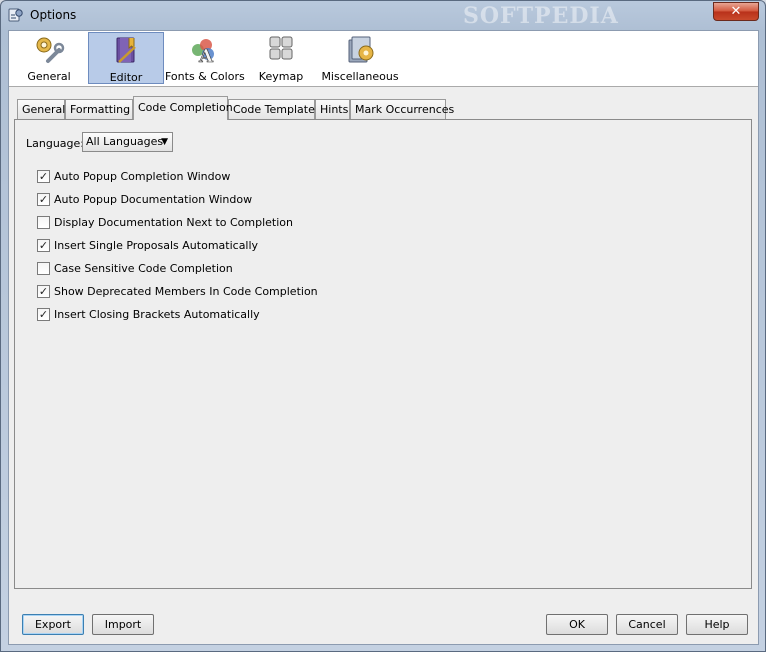  What do you see at coordinates (205, 76) in the screenshot?
I see `category-label: Fonts & Colors` at bounding box center [205, 76].